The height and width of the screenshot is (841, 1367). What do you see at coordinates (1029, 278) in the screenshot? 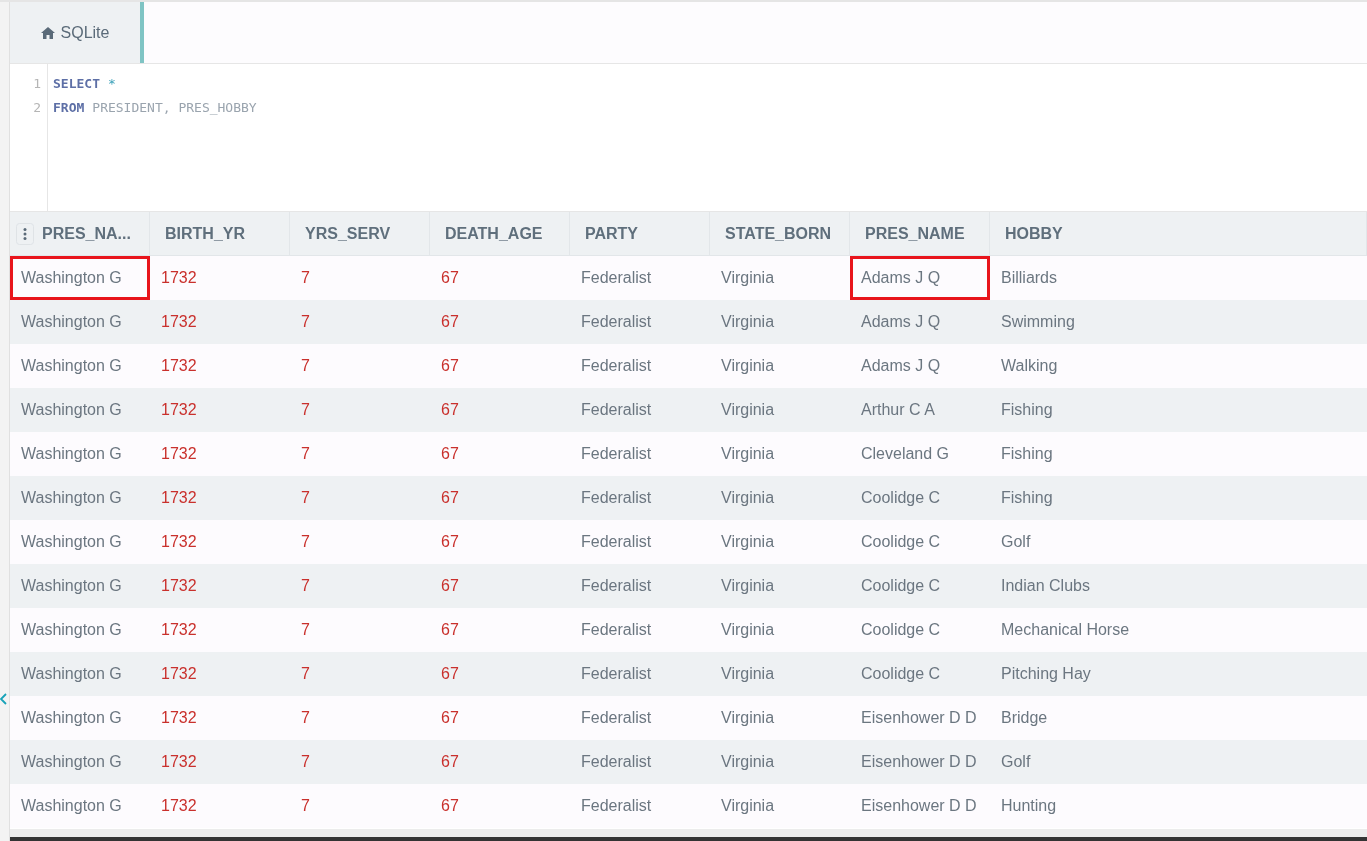
I see `table-cell-text: Billiards` at bounding box center [1029, 278].